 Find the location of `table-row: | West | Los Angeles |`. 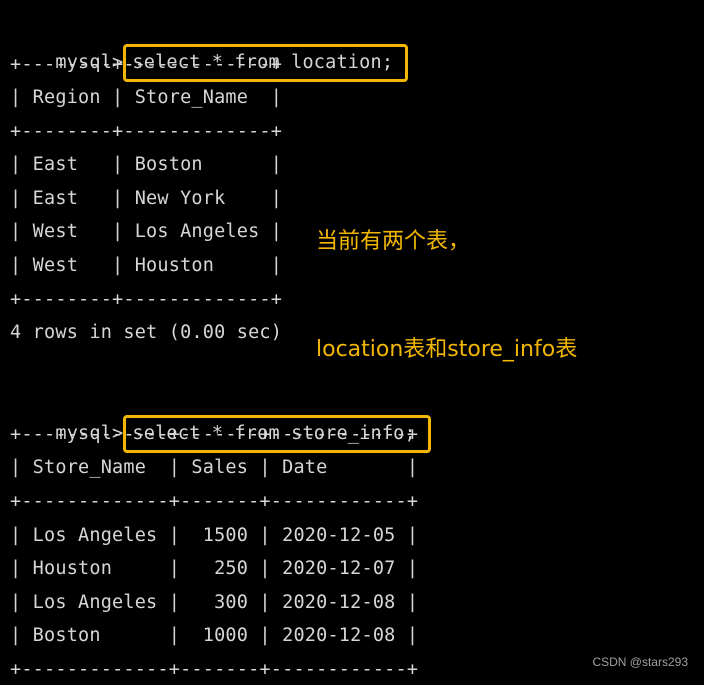

table-row: | West | Los Angeles | is located at coordinates (146, 231).